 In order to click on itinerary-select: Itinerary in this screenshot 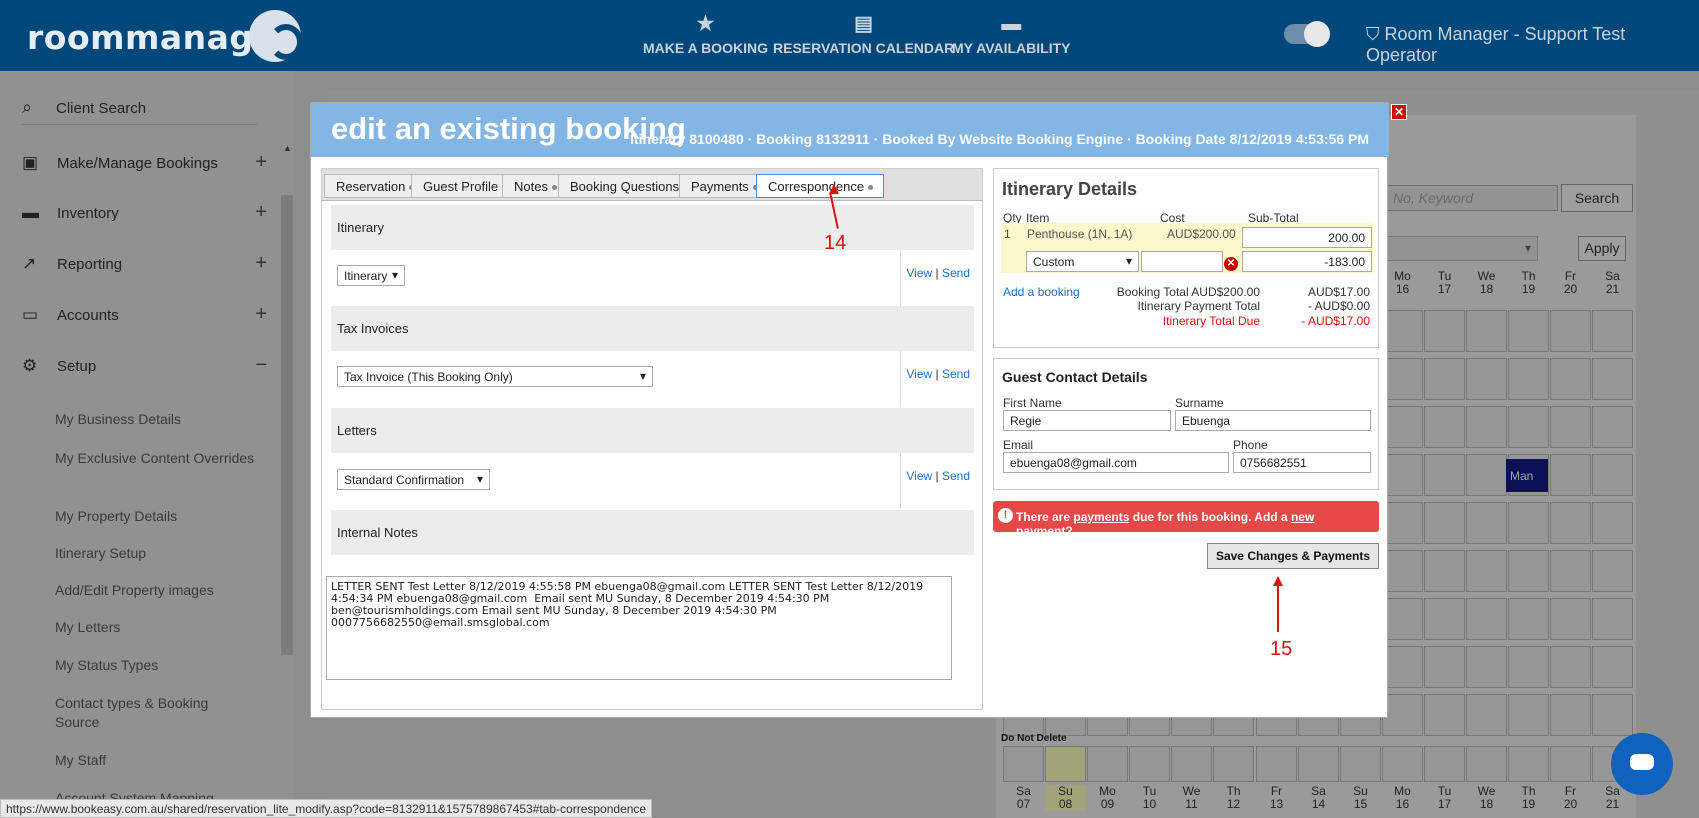, I will do `click(371, 275)`.